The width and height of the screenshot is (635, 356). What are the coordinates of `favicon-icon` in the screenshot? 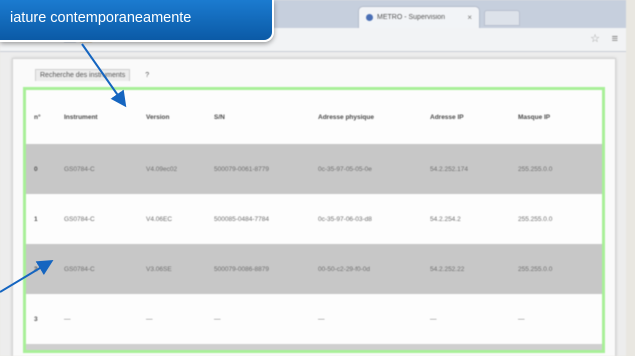 It's located at (369, 17).